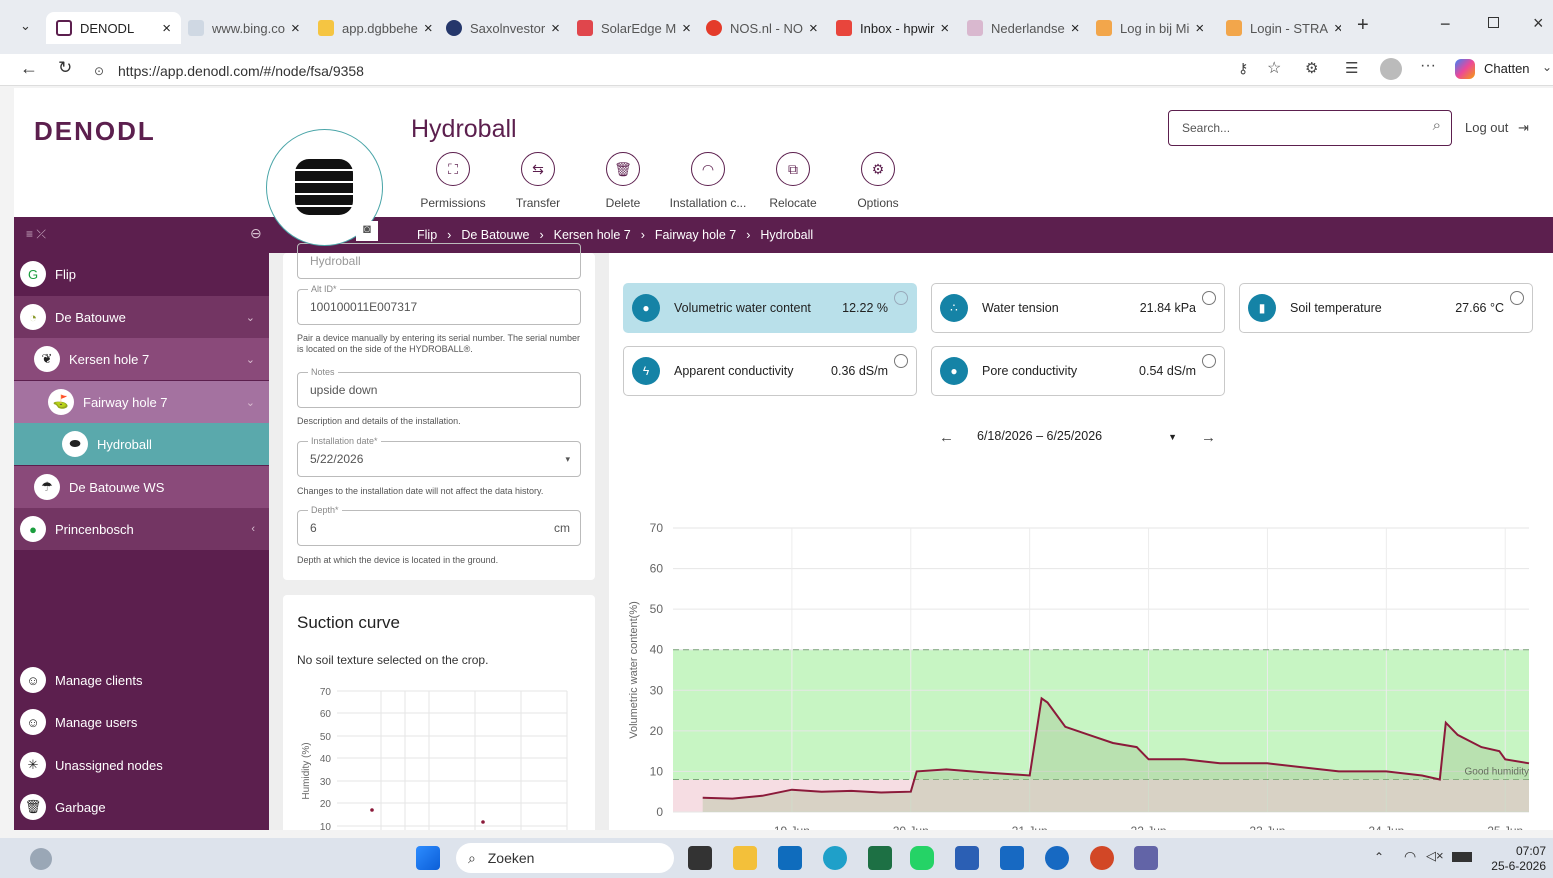  Describe the element at coordinates (41, 859) in the screenshot. I see `widgets-icon` at that location.